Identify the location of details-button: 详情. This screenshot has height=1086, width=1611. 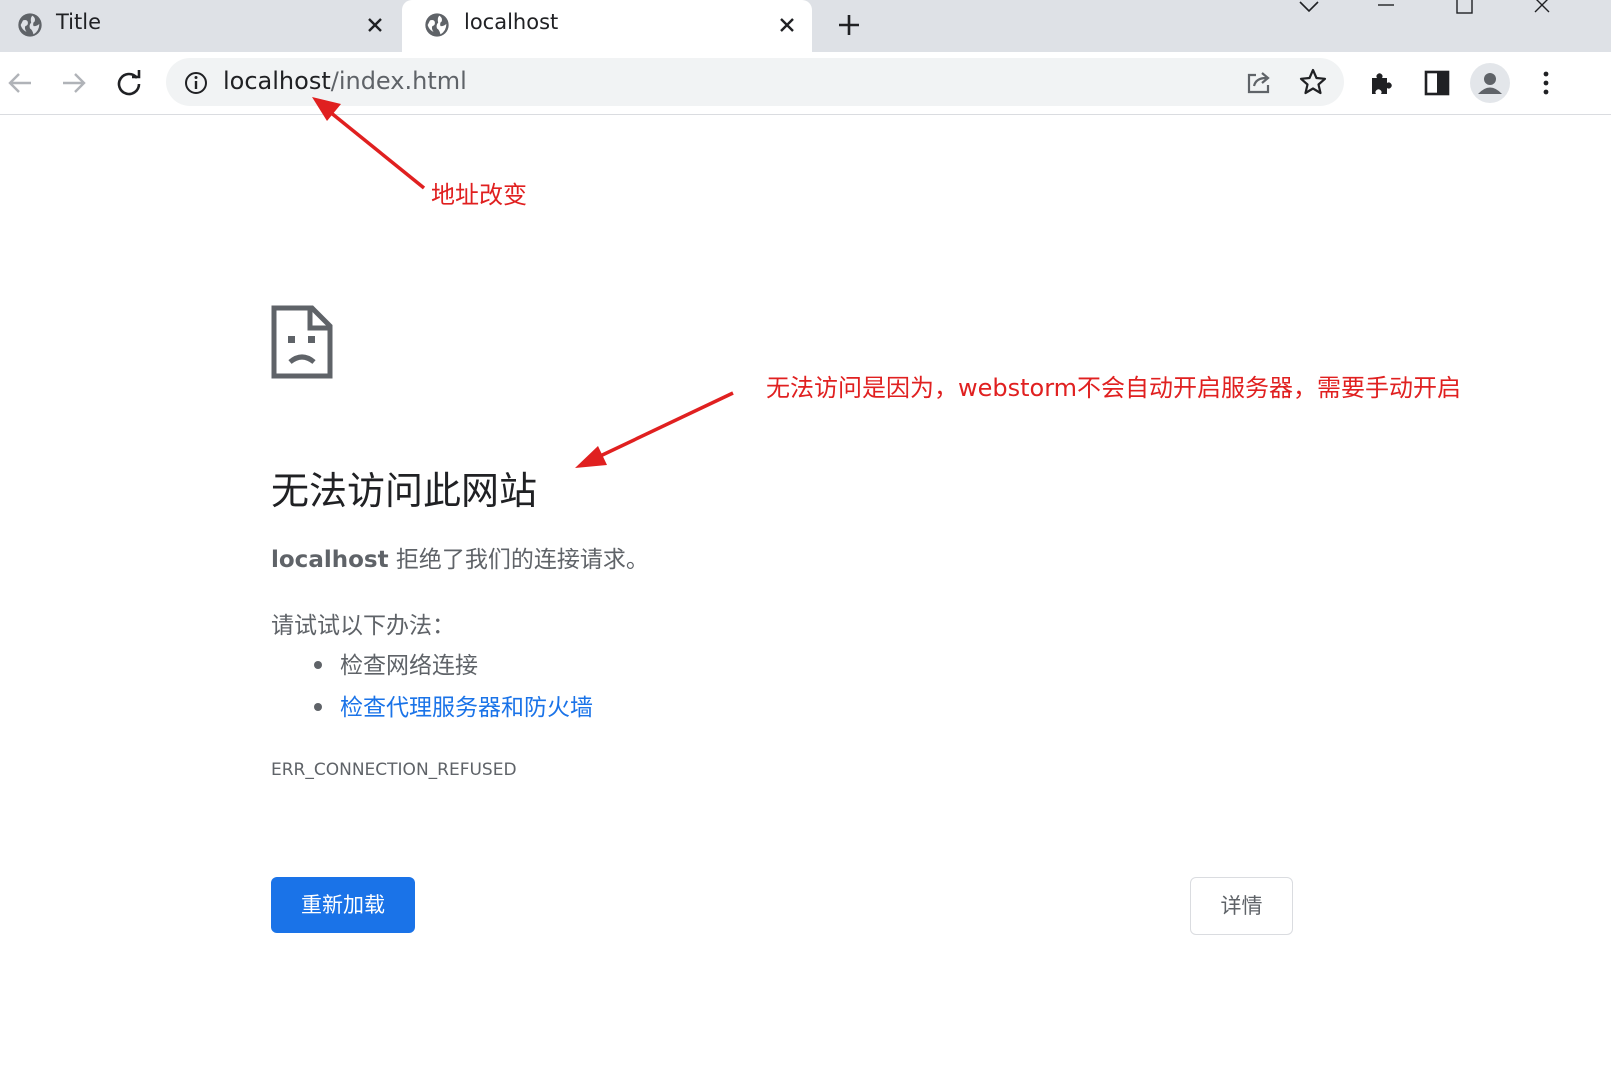
(1241, 906).